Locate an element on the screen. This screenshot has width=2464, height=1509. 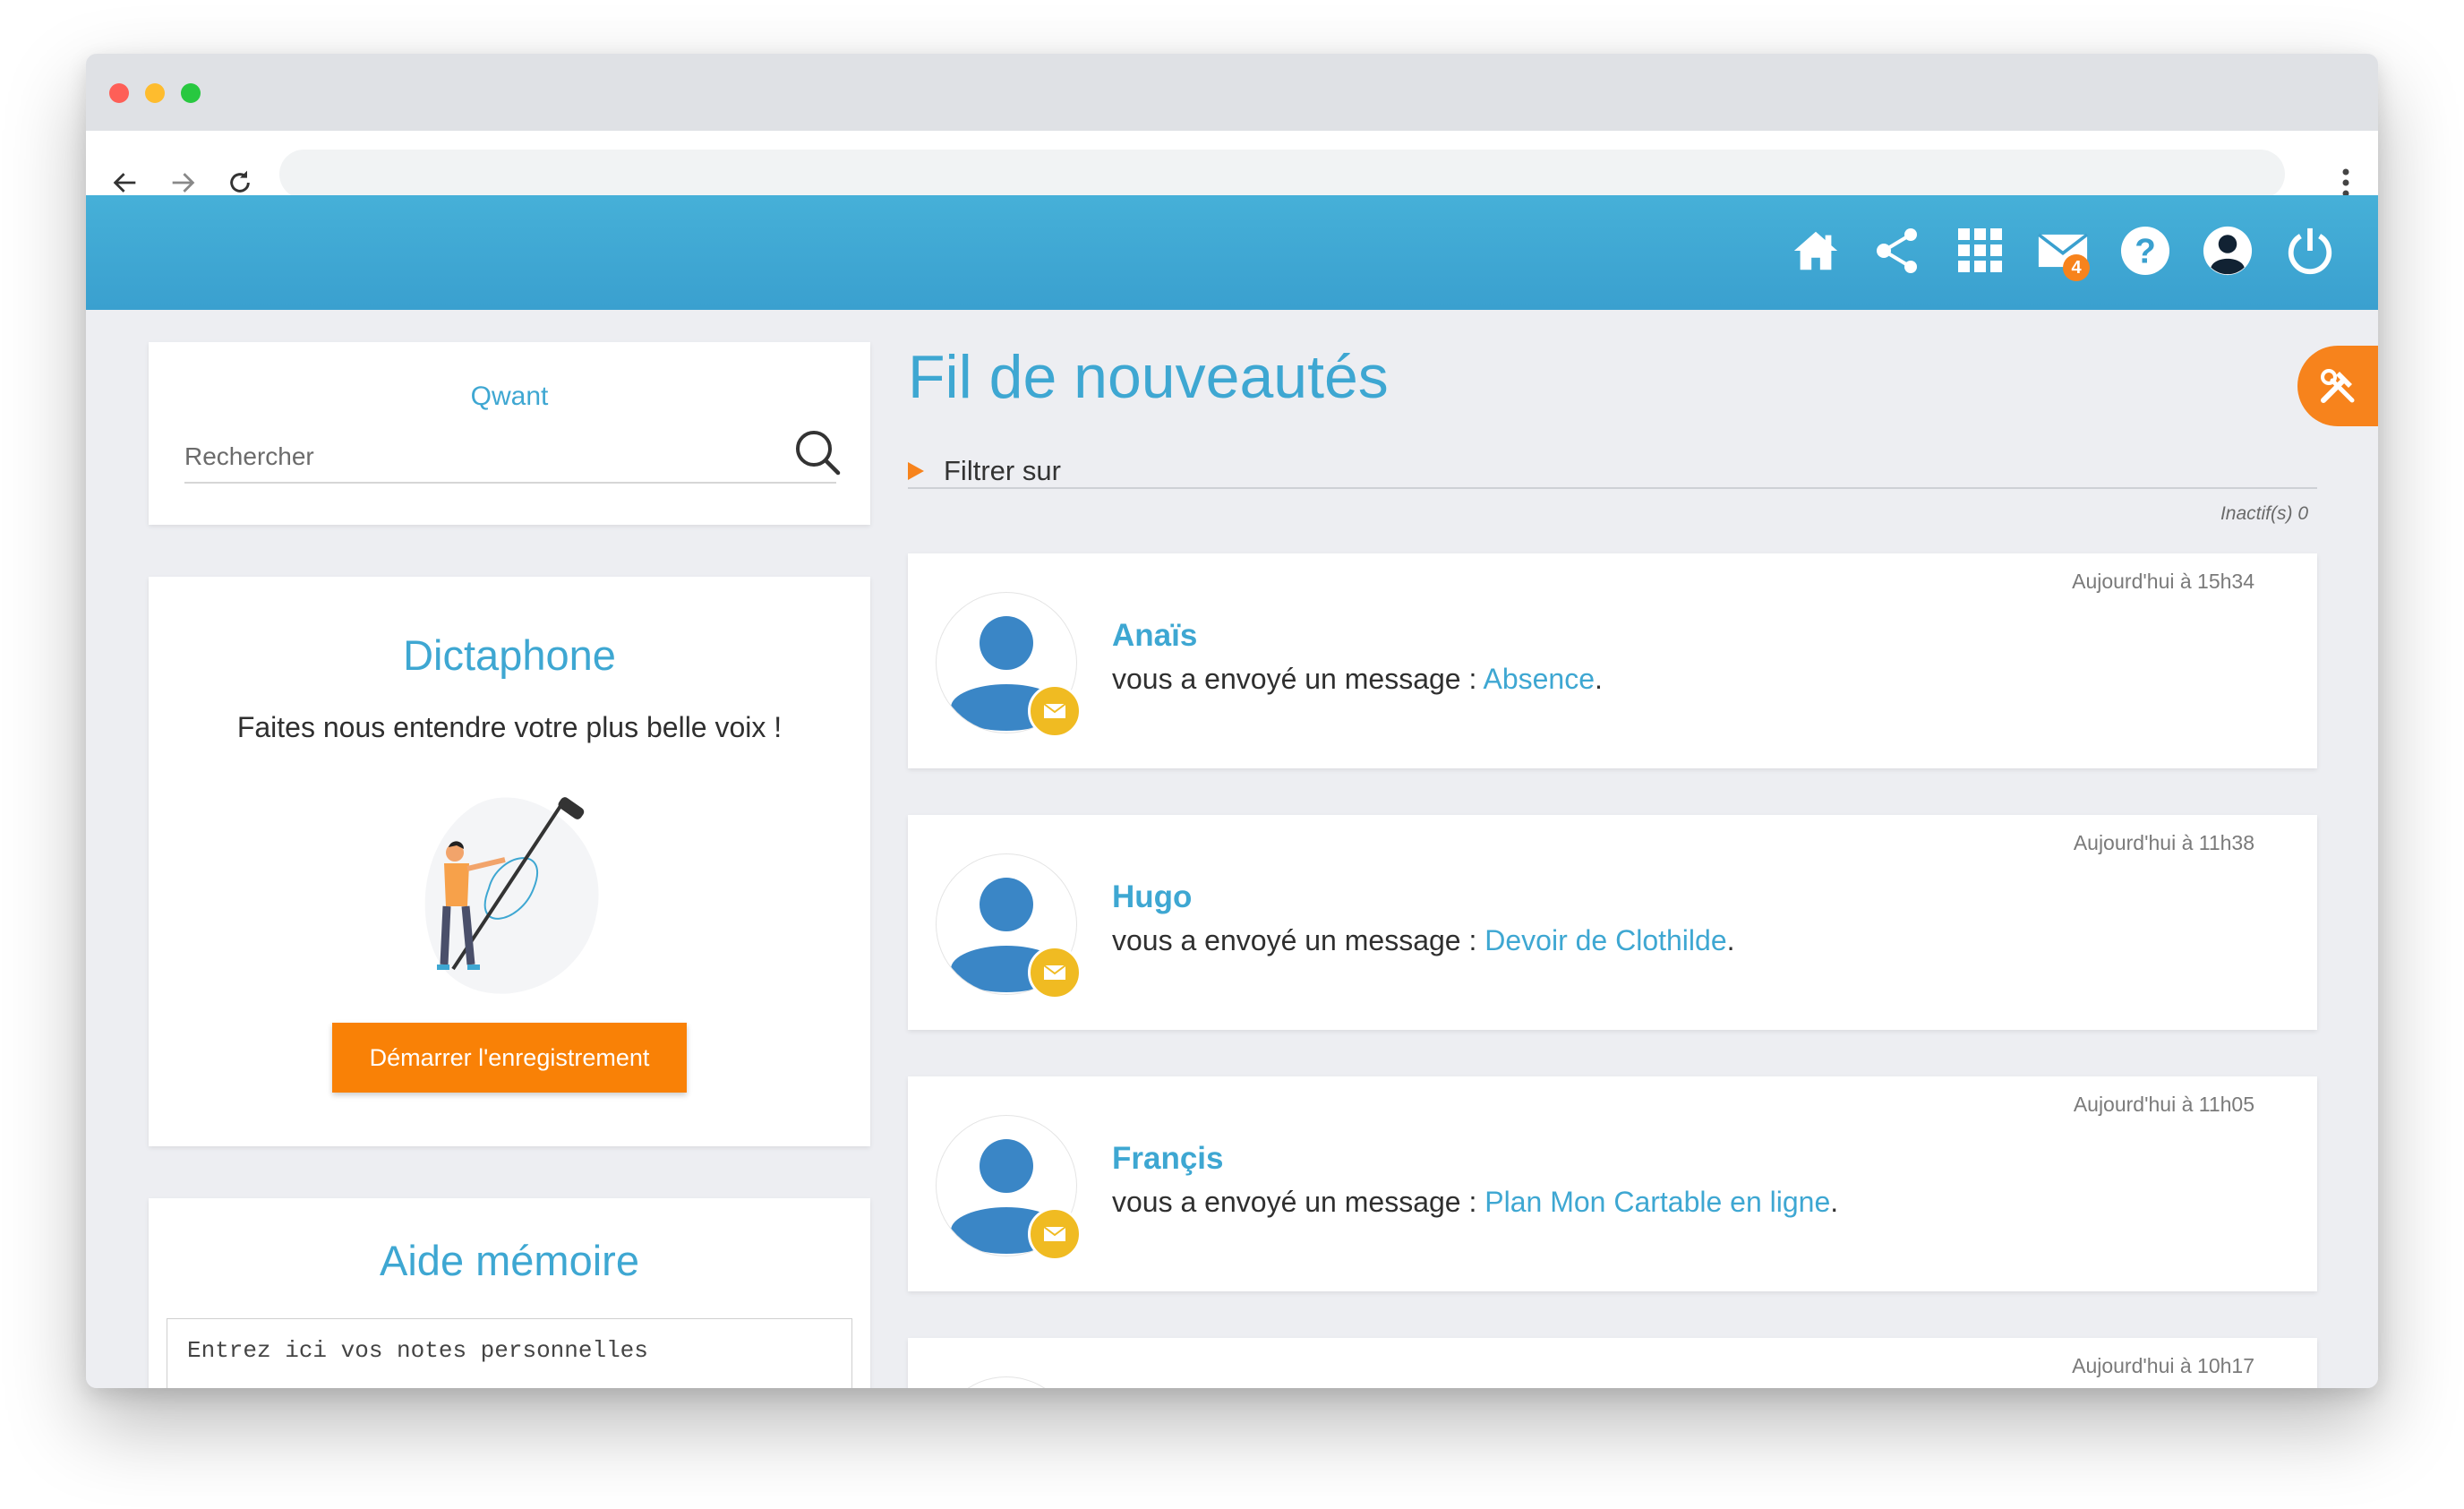
memo-widget: Aide mémoire is located at coordinates (509, 1293).